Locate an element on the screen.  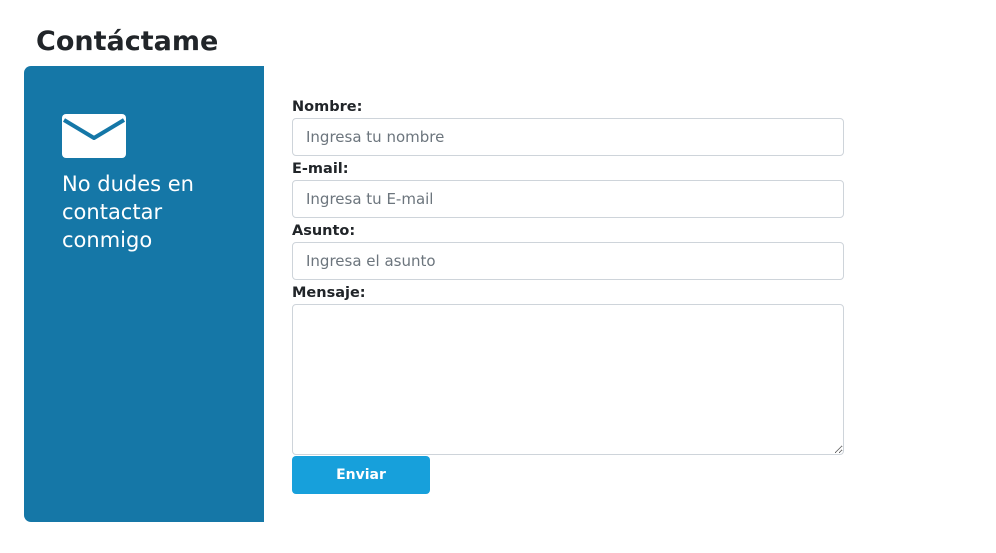
subject-label: Asunto: is located at coordinates (324, 231).